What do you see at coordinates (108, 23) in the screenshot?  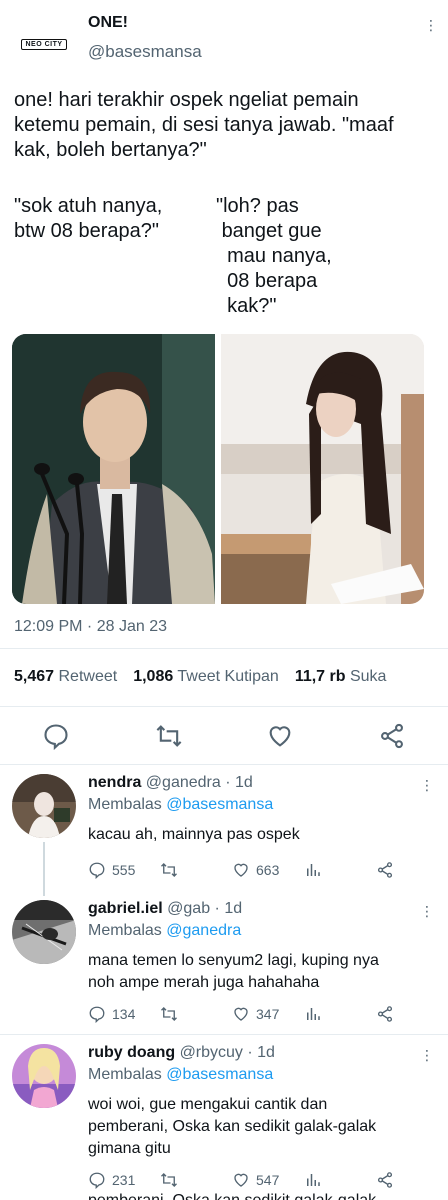 I see `author-name: ONE!` at bounding box center [108, 23].